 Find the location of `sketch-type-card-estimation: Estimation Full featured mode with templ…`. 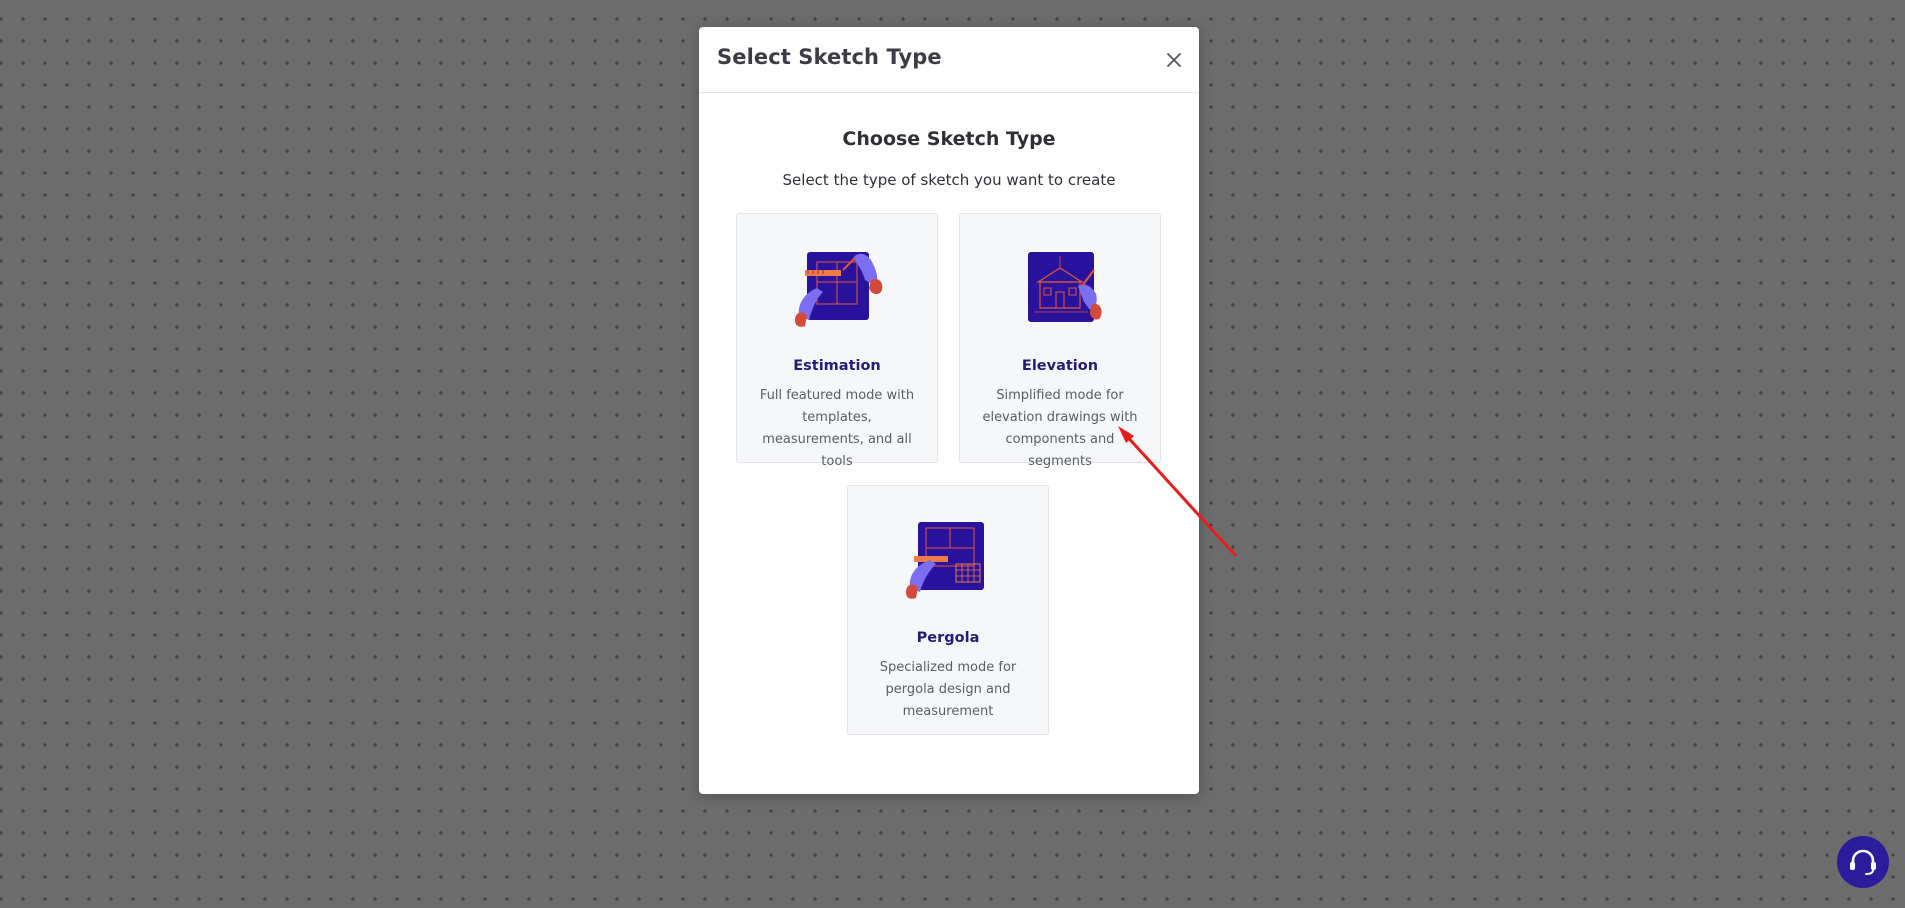

sketch-type-card-estimation: Estimation Full featured mode with templ… is located at coordinates (837, 341).